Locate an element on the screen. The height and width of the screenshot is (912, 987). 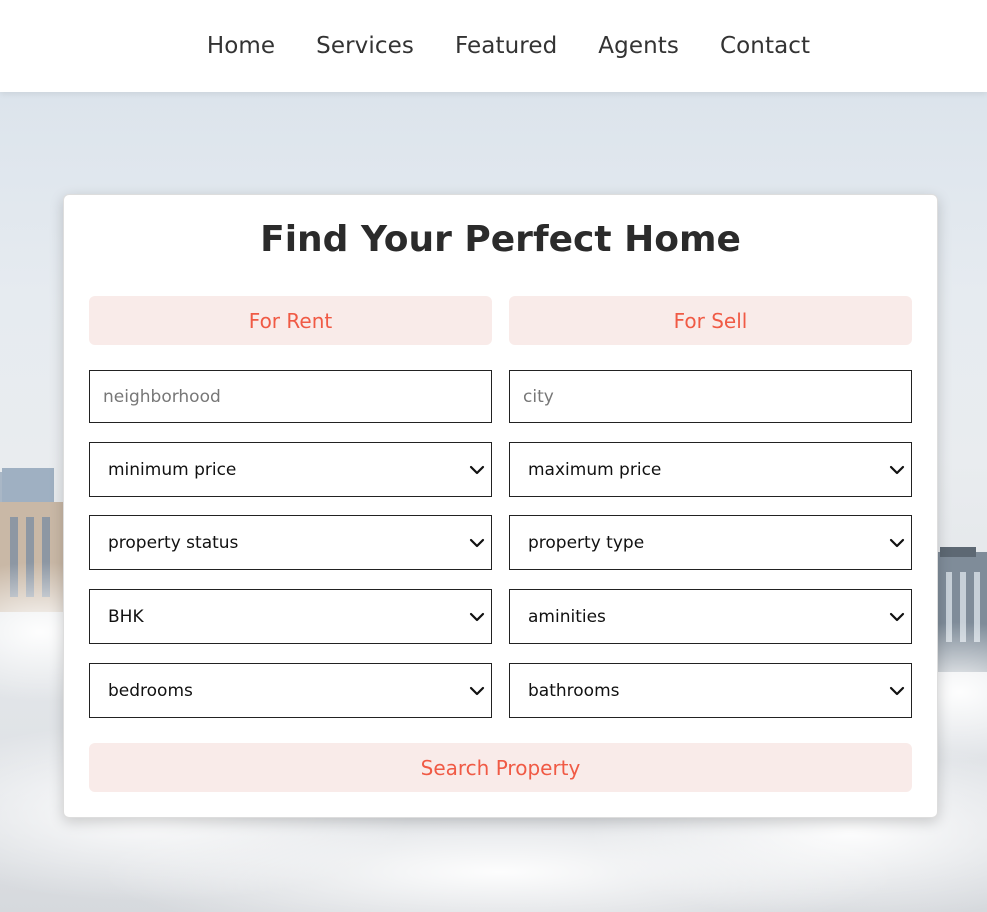
nav-link-agents: Agents is located at coordinates (638, 46).